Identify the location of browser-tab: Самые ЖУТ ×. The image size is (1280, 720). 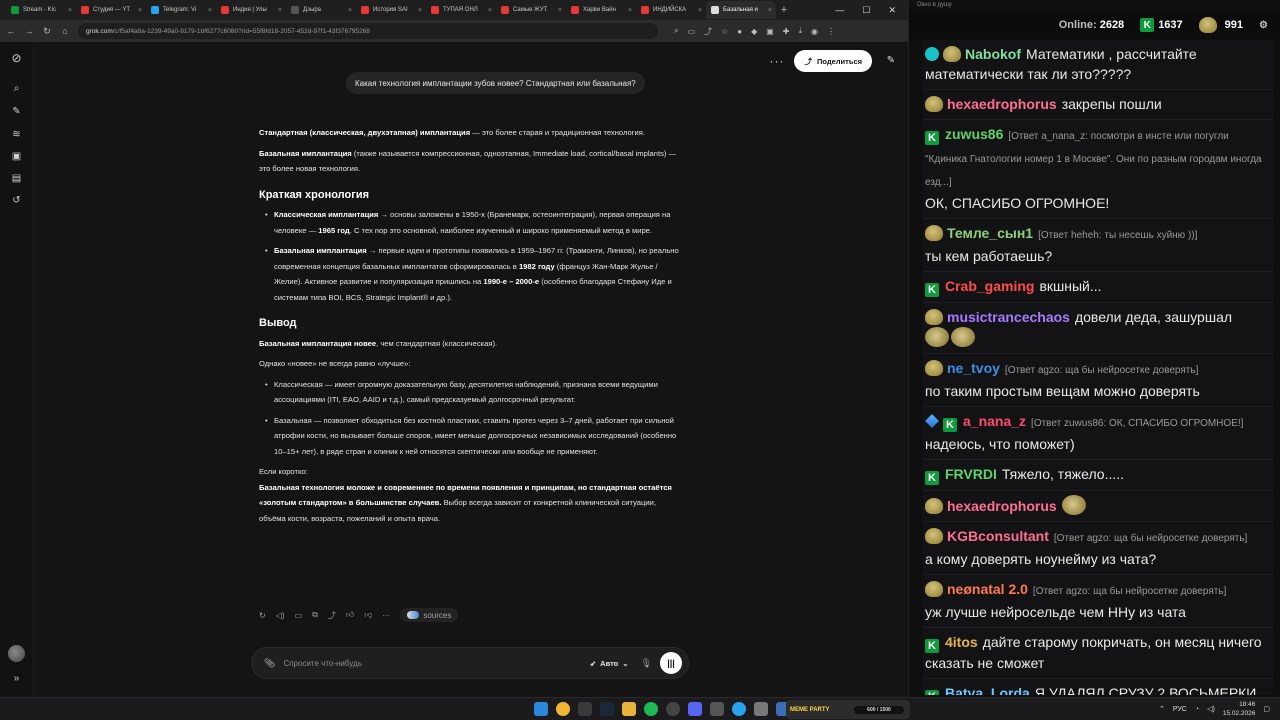
(531, 10).